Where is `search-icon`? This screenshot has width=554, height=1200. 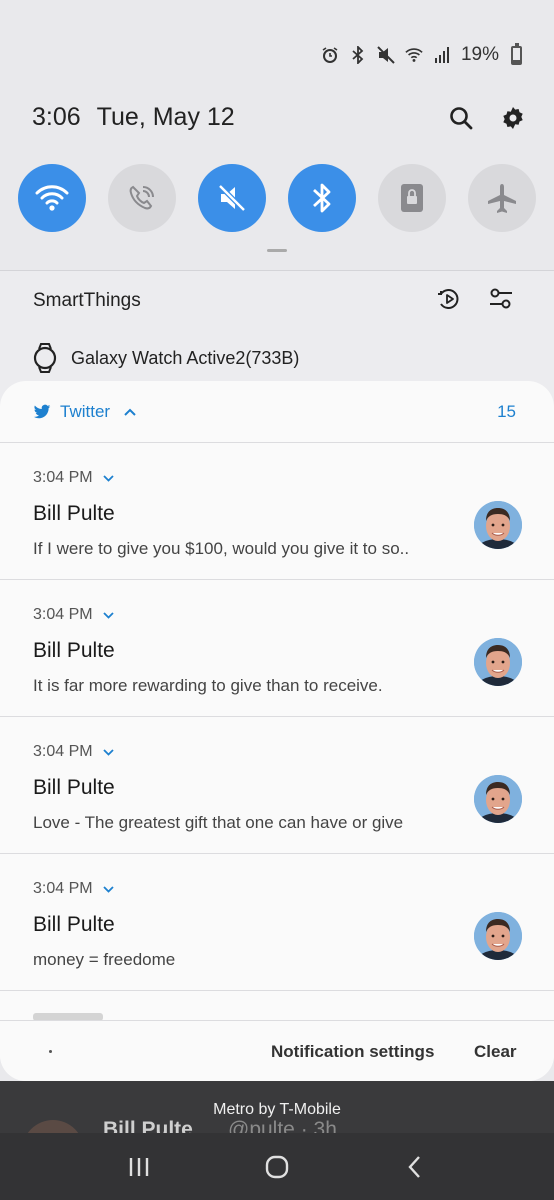 search-icon is located at coordinates (461, 118).